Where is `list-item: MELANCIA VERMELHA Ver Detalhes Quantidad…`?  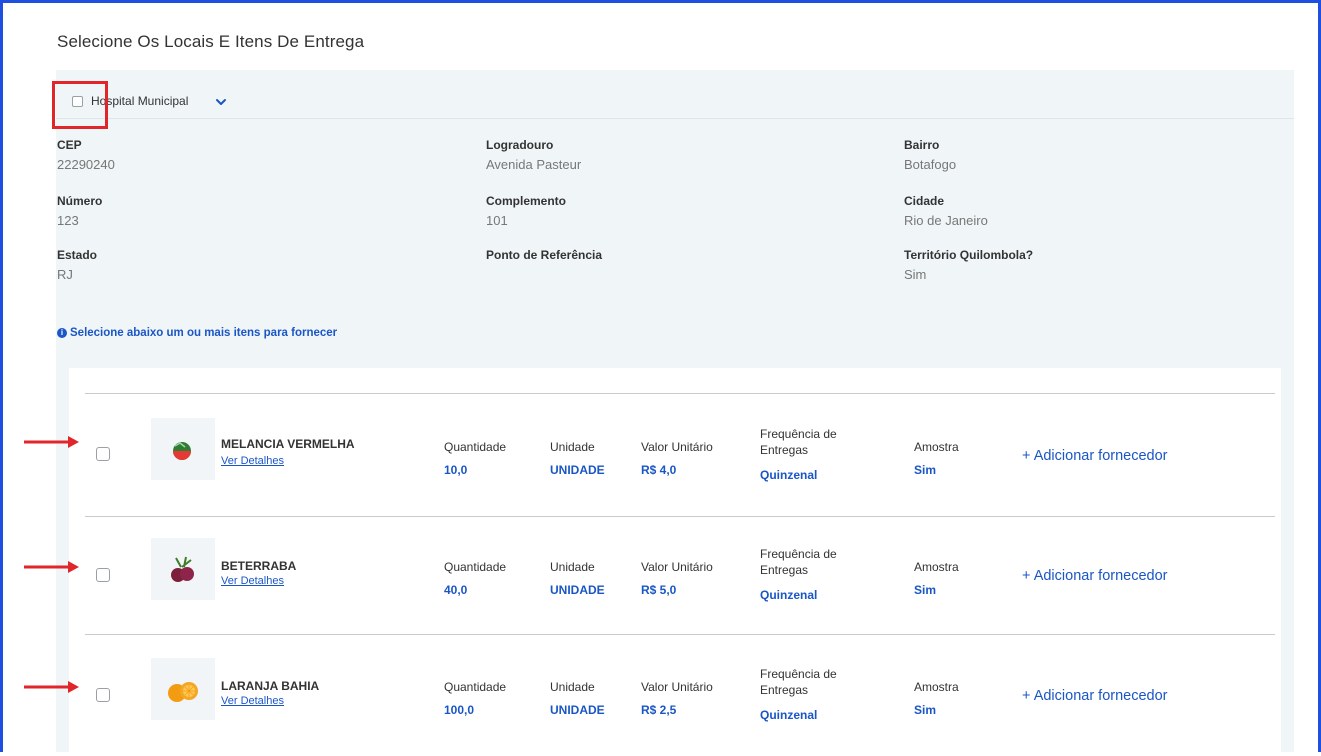
list-item: MELANCIA VERMELHA Ver Detalhes Quantidad… is located at coordinates (675, 461).